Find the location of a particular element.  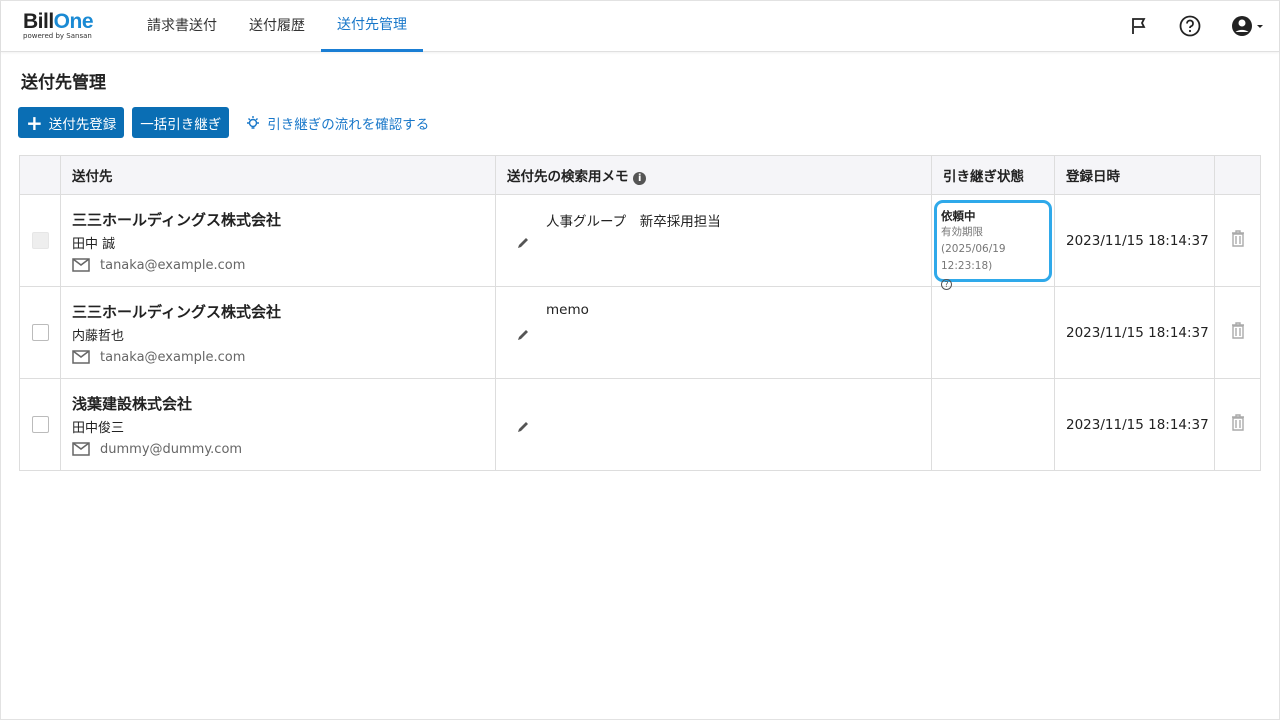

status-label: 依頼中 is located at coordinates (958, 215).